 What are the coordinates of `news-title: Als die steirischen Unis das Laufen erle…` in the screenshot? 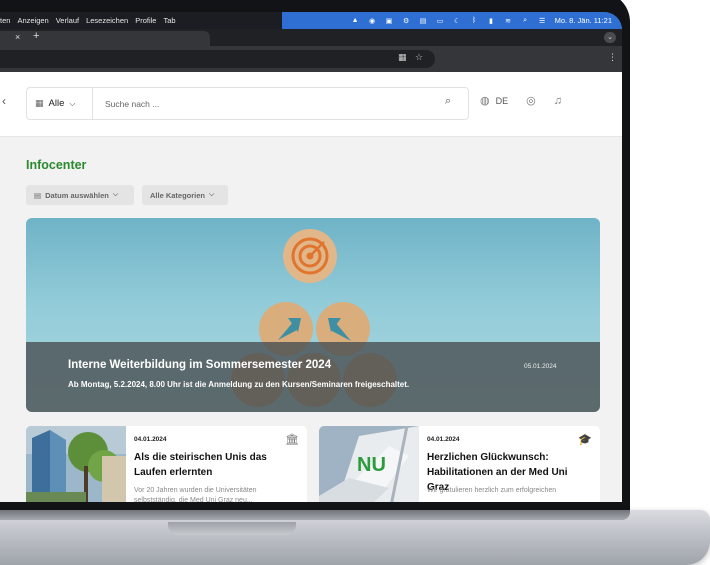 It's located at (216, 465).